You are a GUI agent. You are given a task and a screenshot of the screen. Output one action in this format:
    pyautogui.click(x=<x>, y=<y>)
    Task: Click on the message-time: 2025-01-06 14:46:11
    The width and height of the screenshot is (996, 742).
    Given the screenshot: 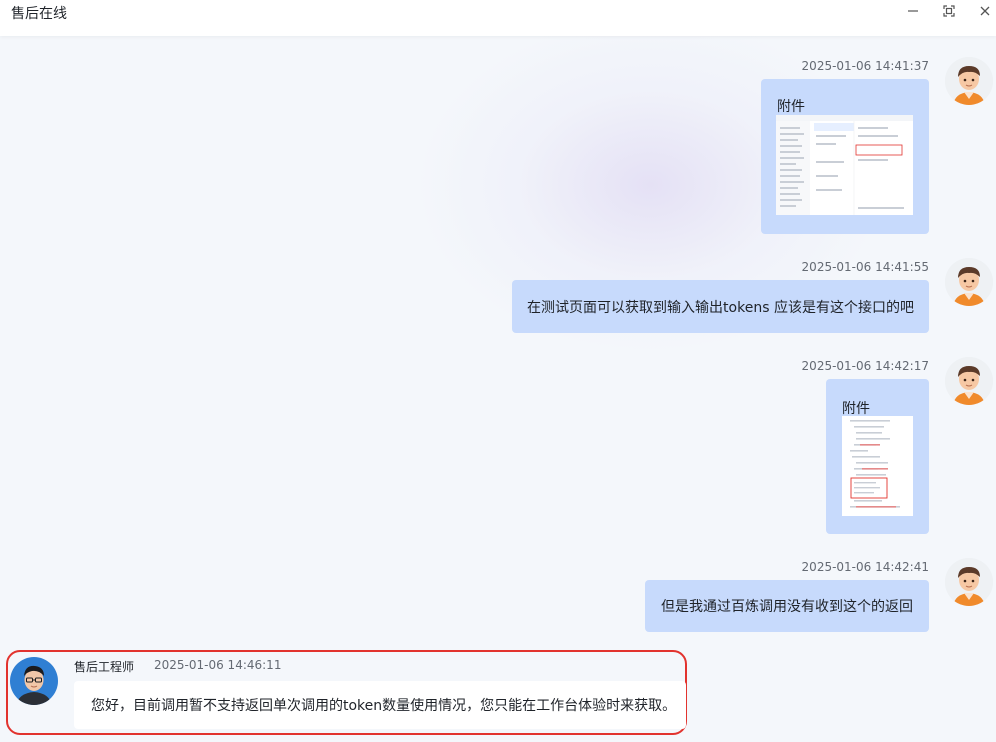 What is the action you would take?
    pyautogui.click(x=218, y=665)
    